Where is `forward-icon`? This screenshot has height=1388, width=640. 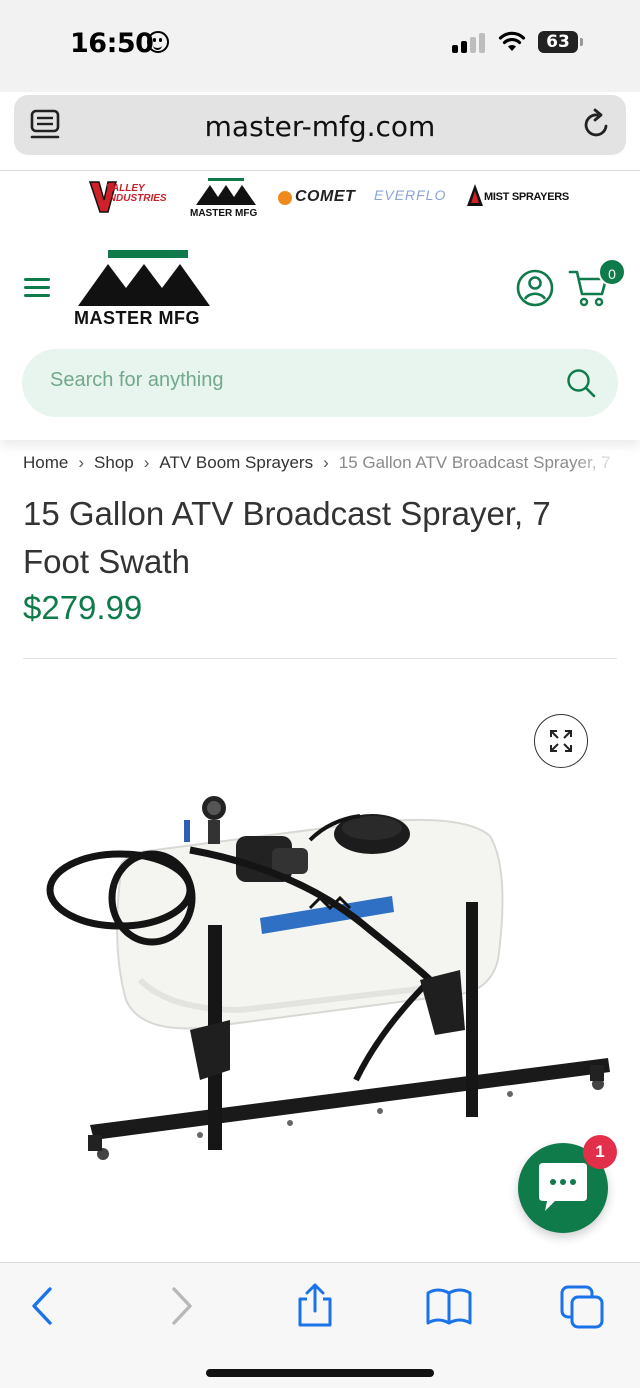
forward-icon is located at coordinates (181, 1306).